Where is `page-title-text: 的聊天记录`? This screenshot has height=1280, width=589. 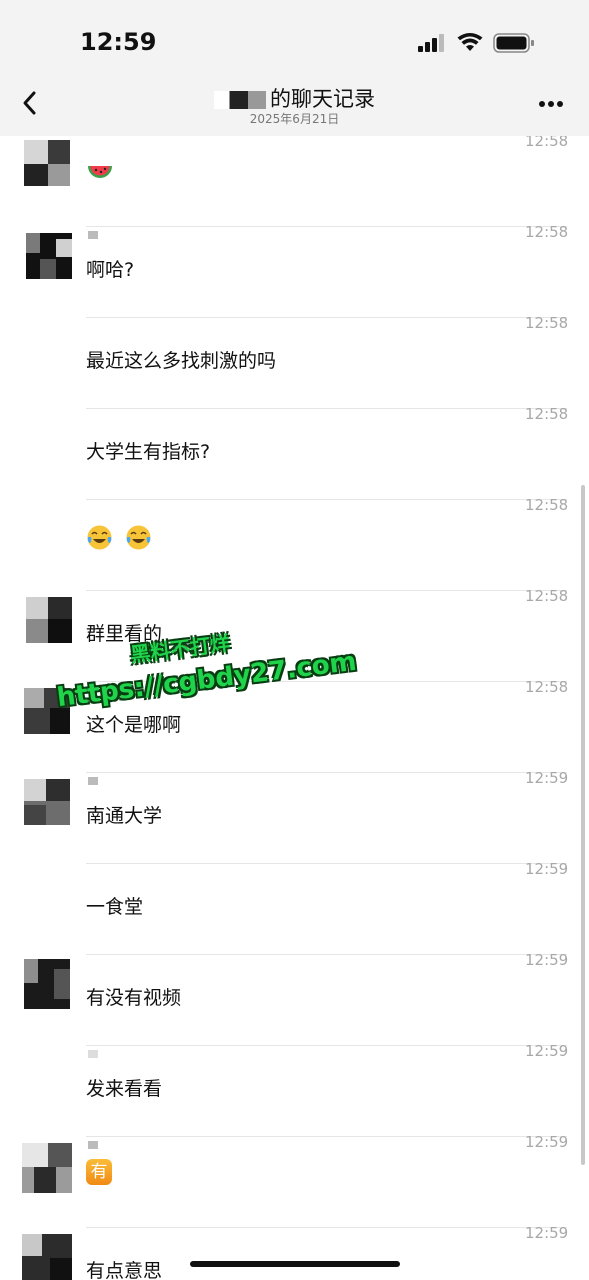
page-title-text: 的聊天记录 is located at coordinates (322, 99).